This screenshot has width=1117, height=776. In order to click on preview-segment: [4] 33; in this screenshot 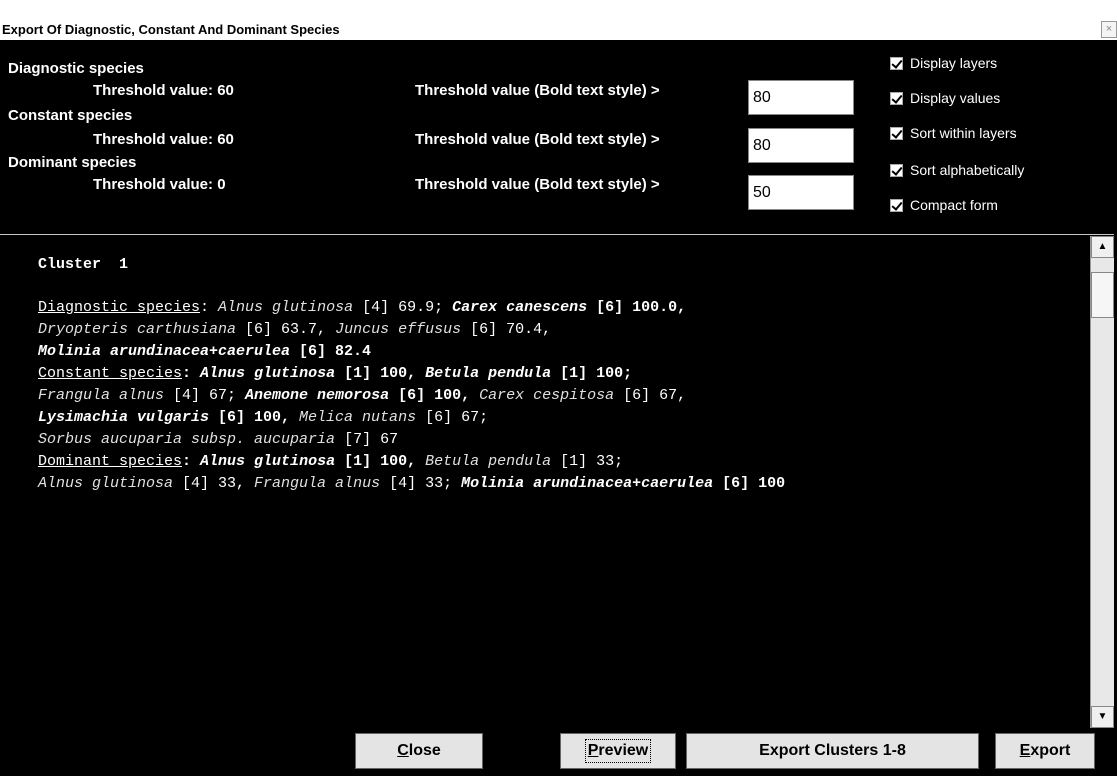, I will do `click(421, 483)`.